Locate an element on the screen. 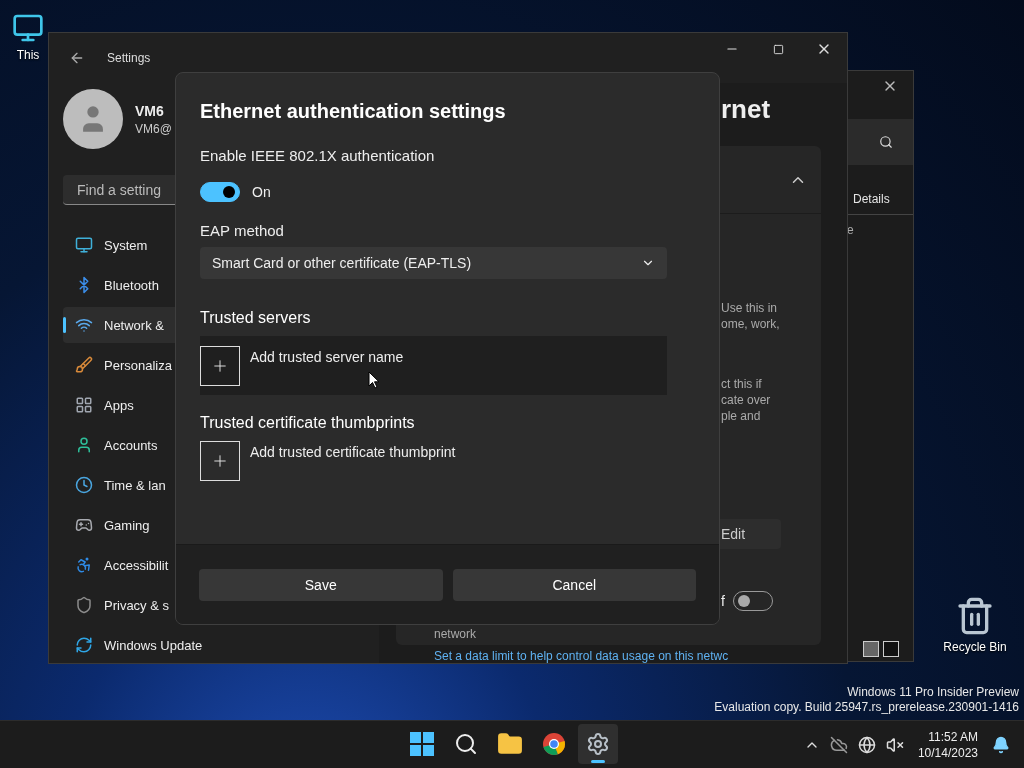 Image resolution: width=1024 pixels, height=768 pixels. dialog-title: Ethernet authentication settings is located at coordinates (353, 111).